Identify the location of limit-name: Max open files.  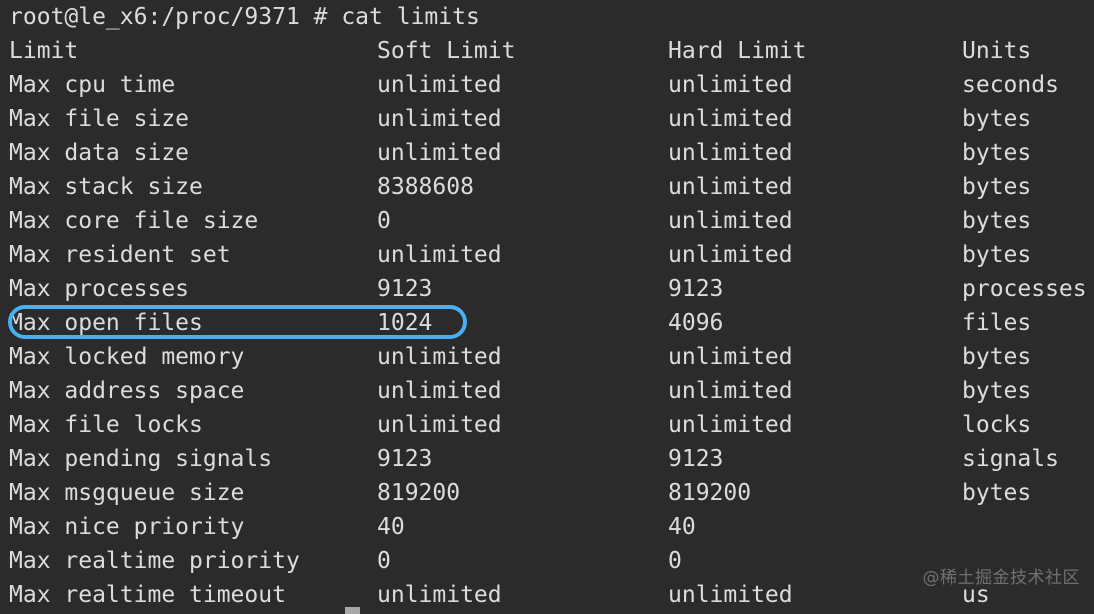
(106, 323).